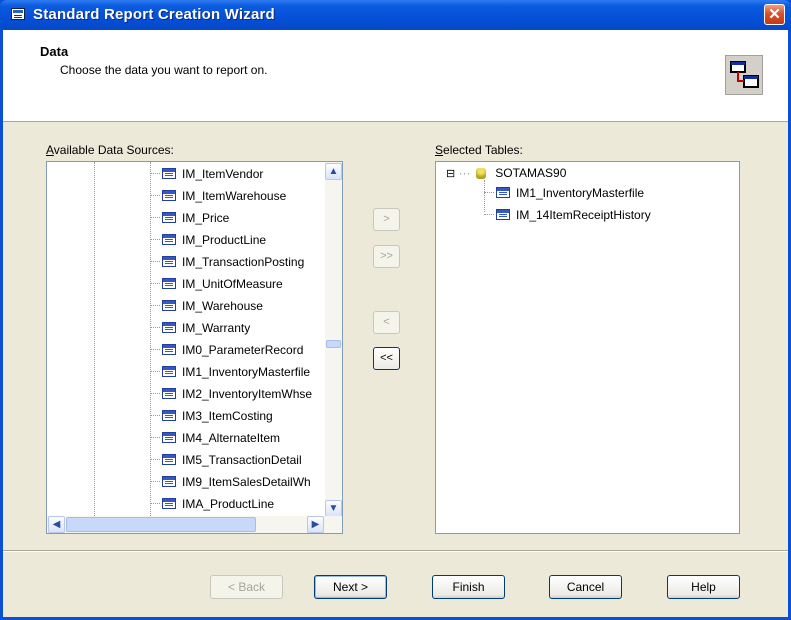 The height and width of the screenshot is (620, 791). I want to click on list-item-label: IM1_InventoryMasterfile, so click(246, 372).